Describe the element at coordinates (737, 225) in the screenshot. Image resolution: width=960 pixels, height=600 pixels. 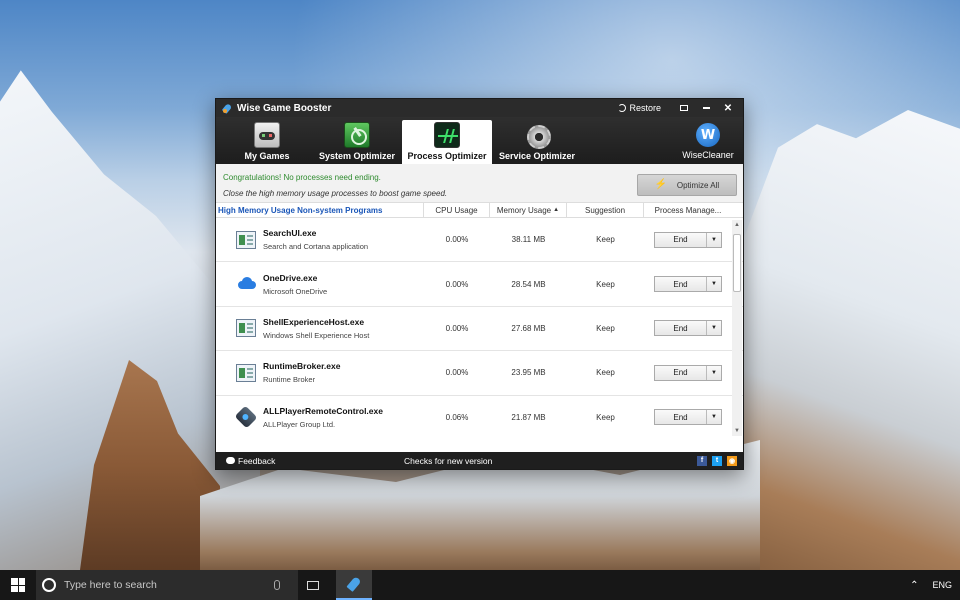
I see `scroll-up-arrow-icon: ▲` at that location.